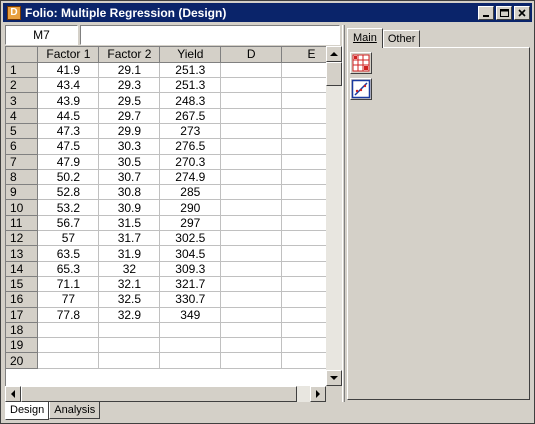 Image resolution: width=535 pixels, height=424 pixels. What do you see at coordinates (22, 70) in the screenshot?
I see `row-header: 1` at bounding box center [22, 70].